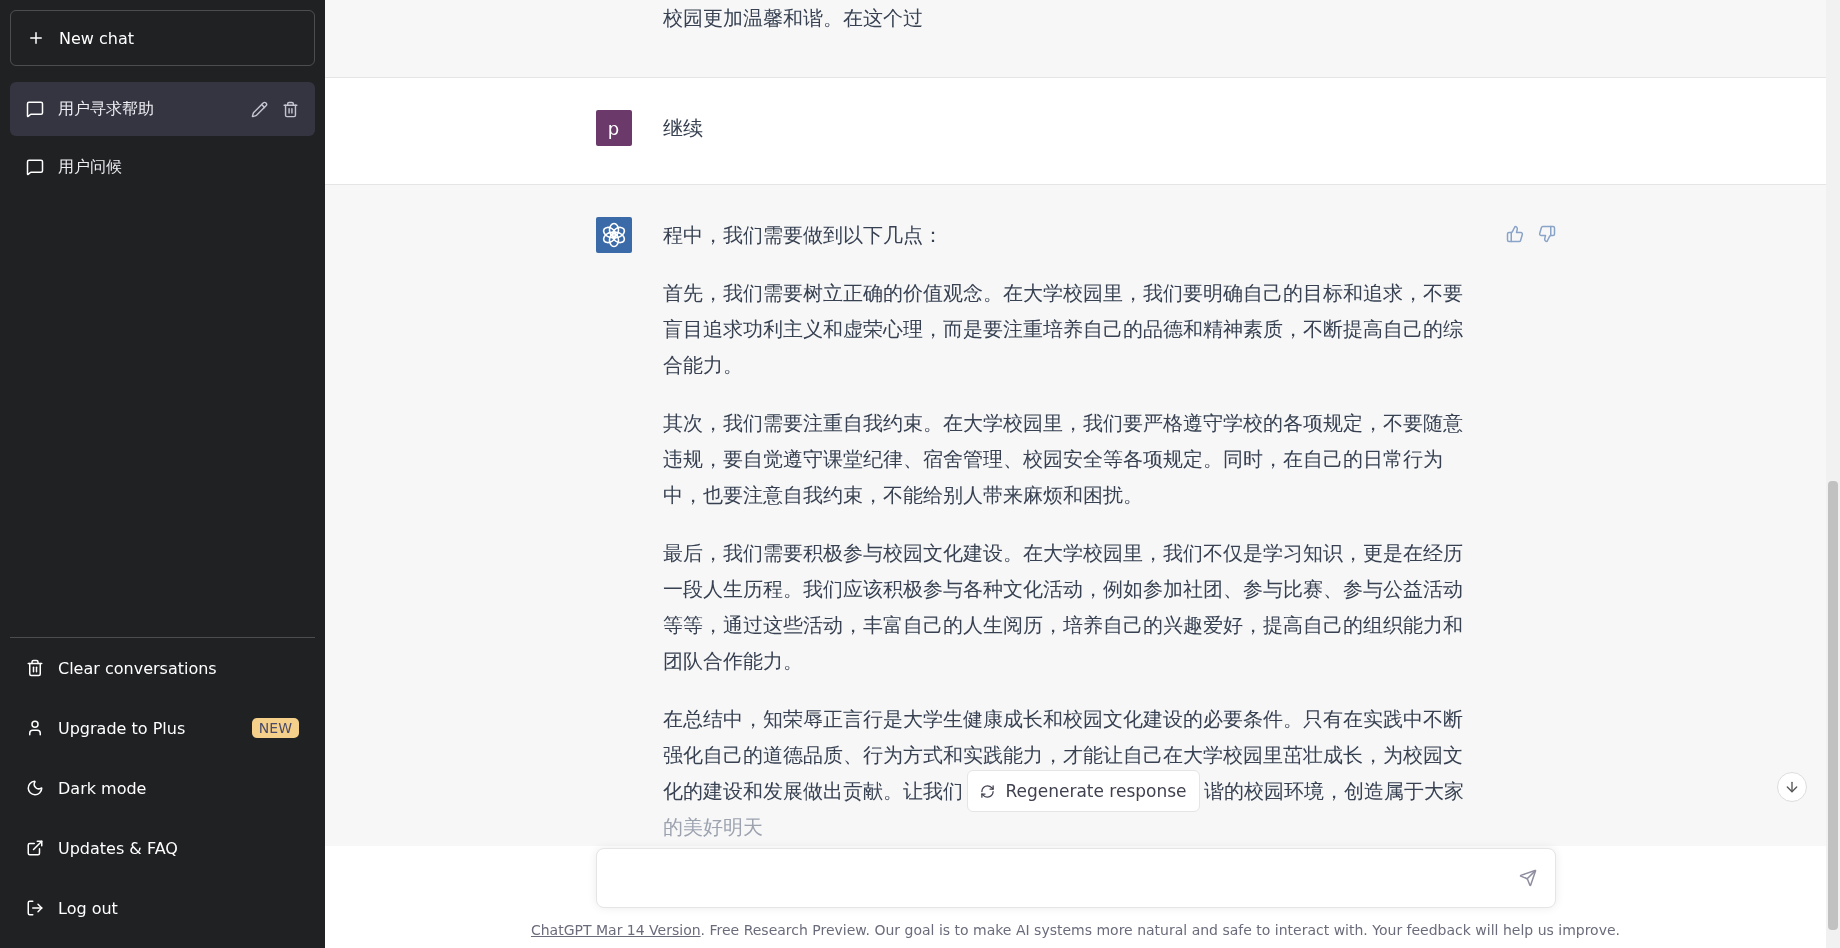 Image resolution: width=1840 pixels, height=948 pixels. I want to click on menu-label: Dark mode, so click(103, 788).